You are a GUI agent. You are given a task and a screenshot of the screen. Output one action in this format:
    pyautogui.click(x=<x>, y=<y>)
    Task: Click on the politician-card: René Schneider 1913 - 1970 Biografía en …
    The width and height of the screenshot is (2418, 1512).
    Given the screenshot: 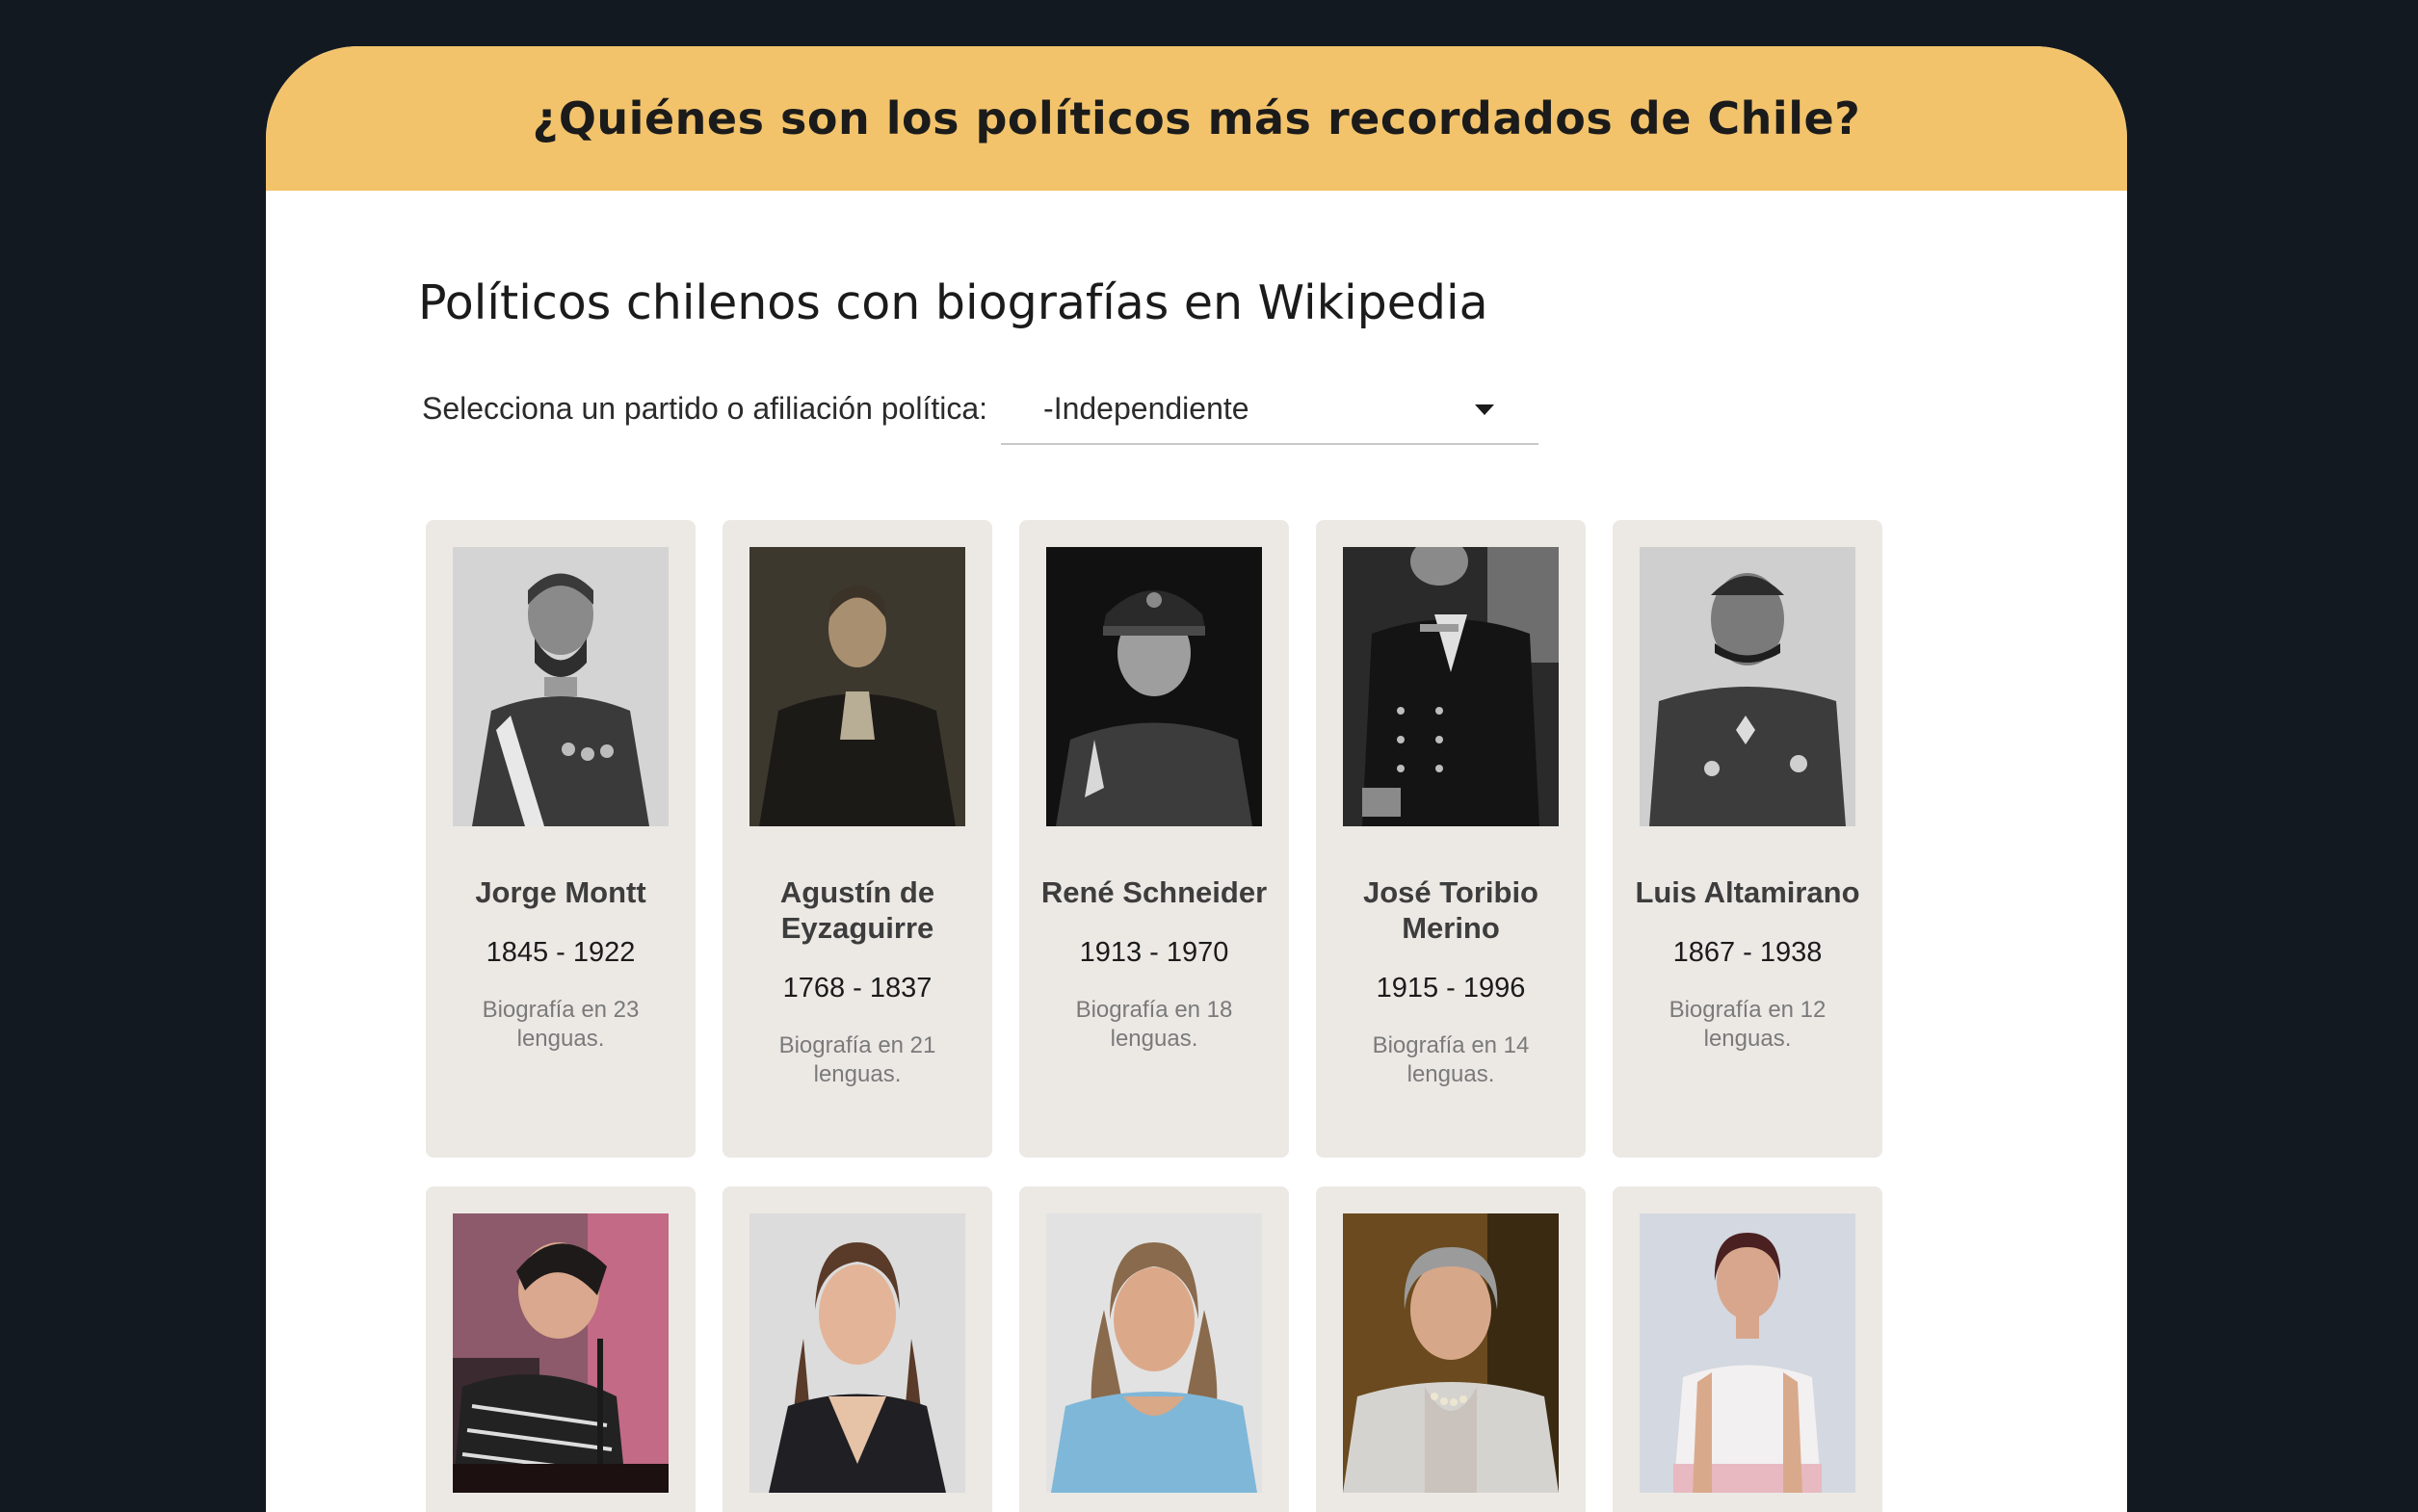 What is the action you would take?
    pyautogui.click(x=1154, y=839)
    